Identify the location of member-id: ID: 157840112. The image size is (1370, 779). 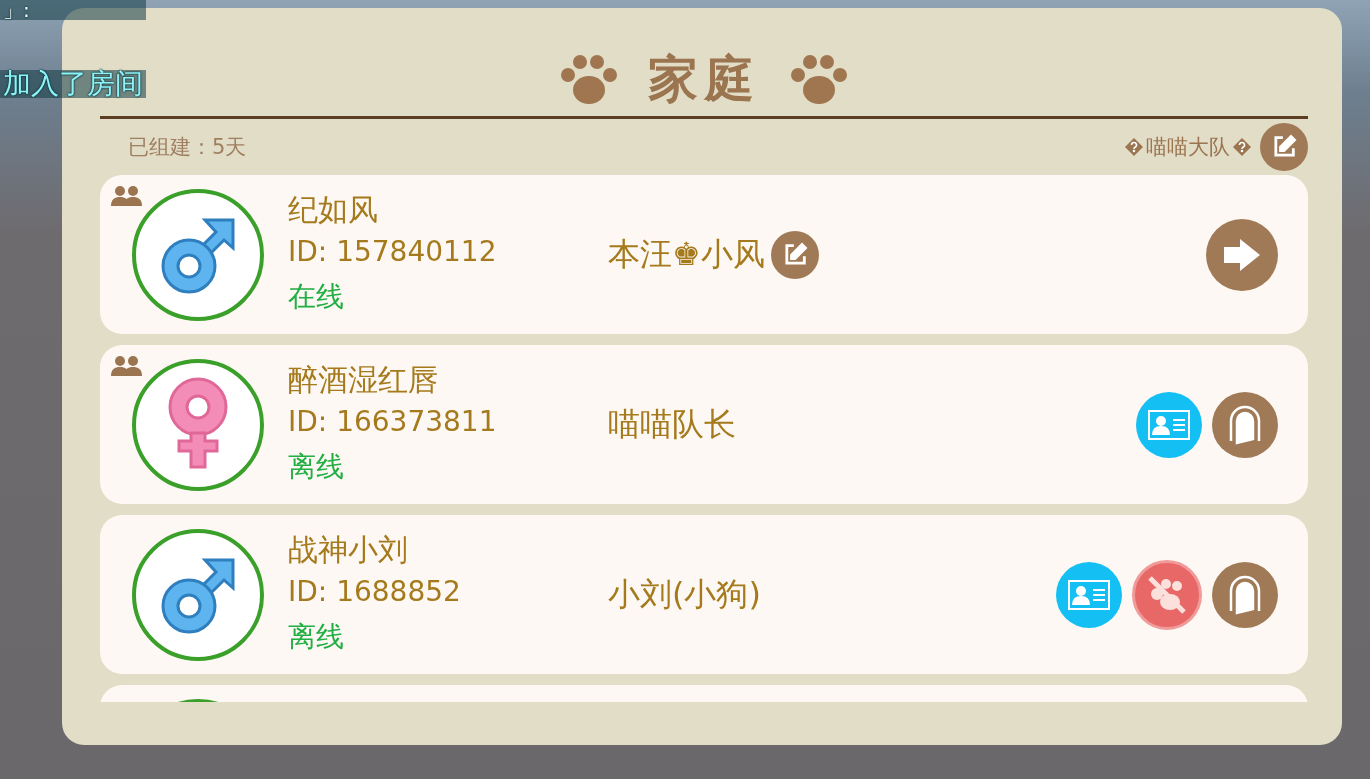
(393, 251).